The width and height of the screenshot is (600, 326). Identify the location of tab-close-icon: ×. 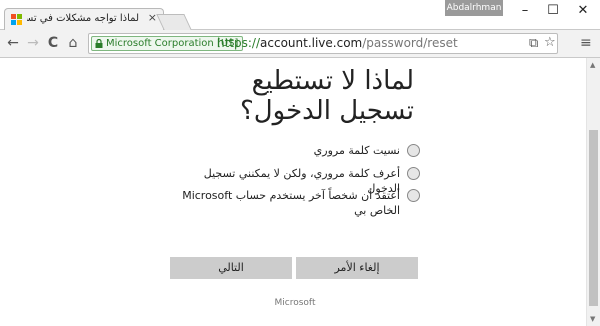
(152, 17).